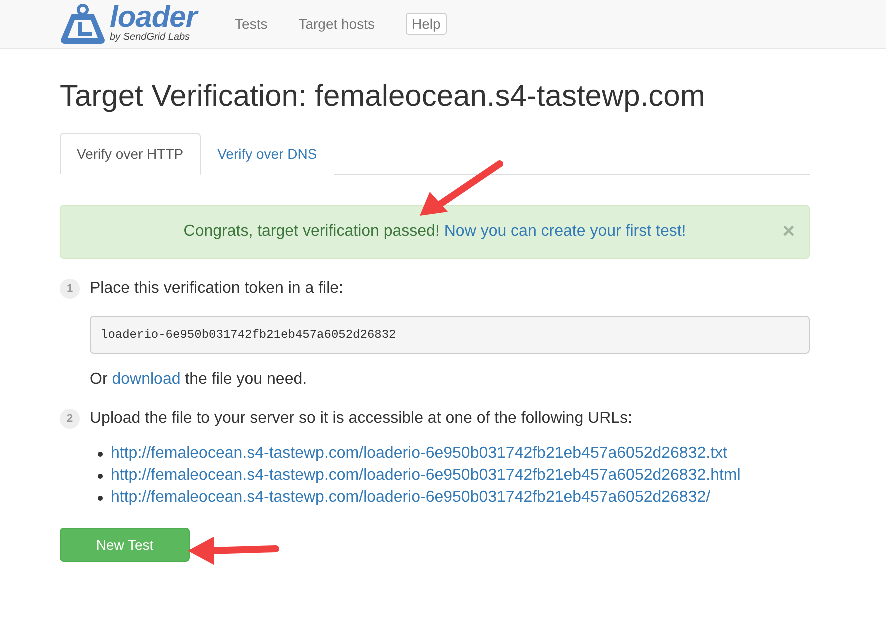 This screenshot has width=886, height=619. Describe the element at coordinates (411, 498) in the screenshot. I see `url-link: http://femaleocean.s4-tastewp.com/loaderio-6e950b031742fb21eb457a6052d26832/` at that location.